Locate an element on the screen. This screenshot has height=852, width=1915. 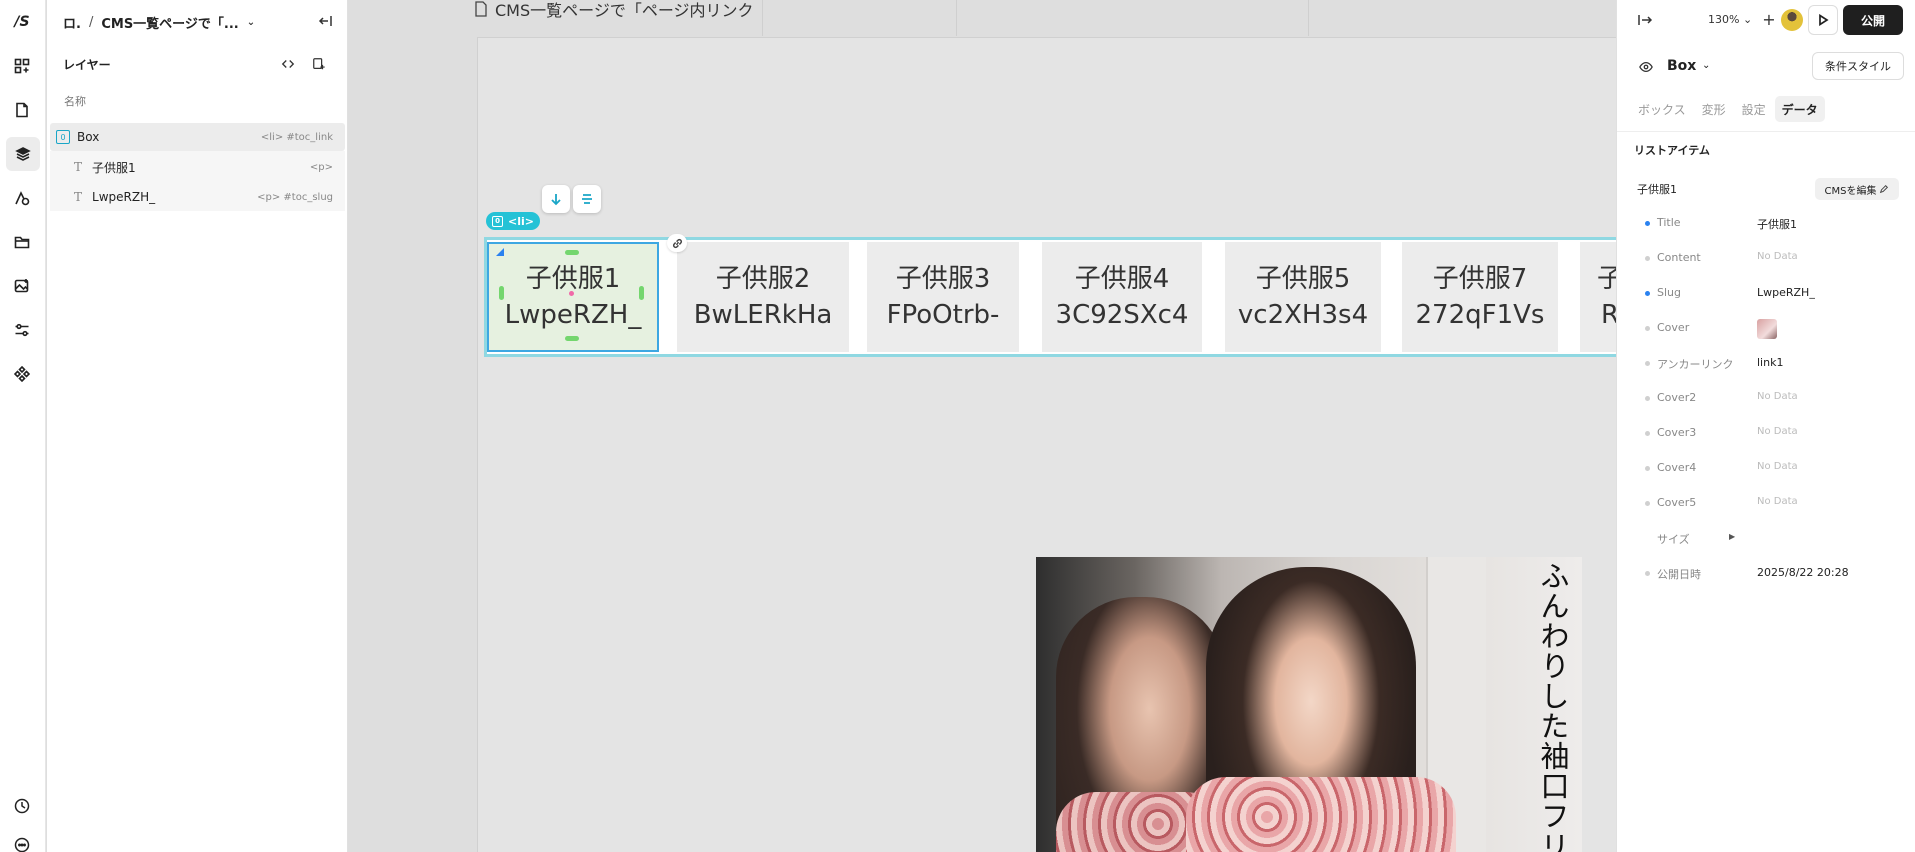
layer-row-slug: T LwpeRZH_ <p> #toc_slug is located at coordinates (197, 197).